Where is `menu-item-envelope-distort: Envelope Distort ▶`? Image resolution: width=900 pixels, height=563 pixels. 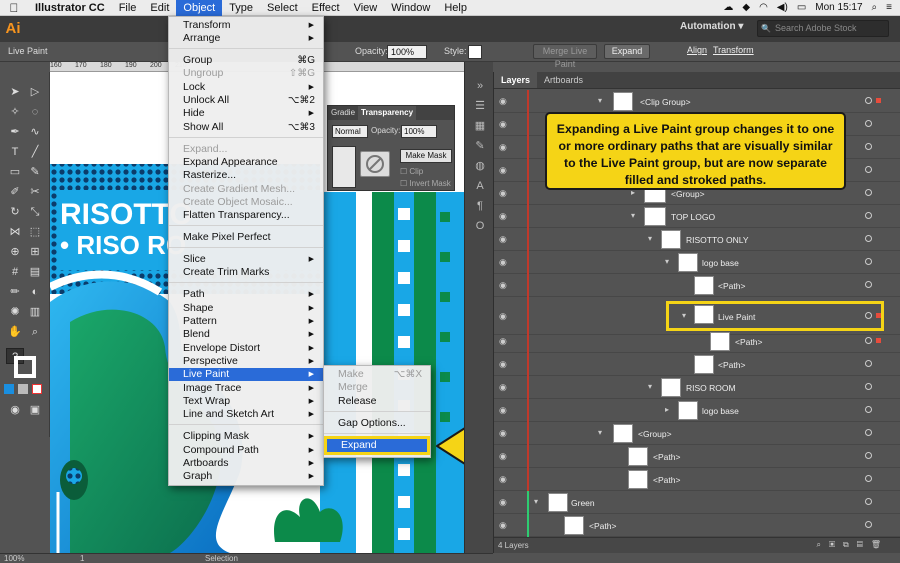
menu-item-envelope-distort: Envelope Distort ▶ is located at coordinates (246, 348).